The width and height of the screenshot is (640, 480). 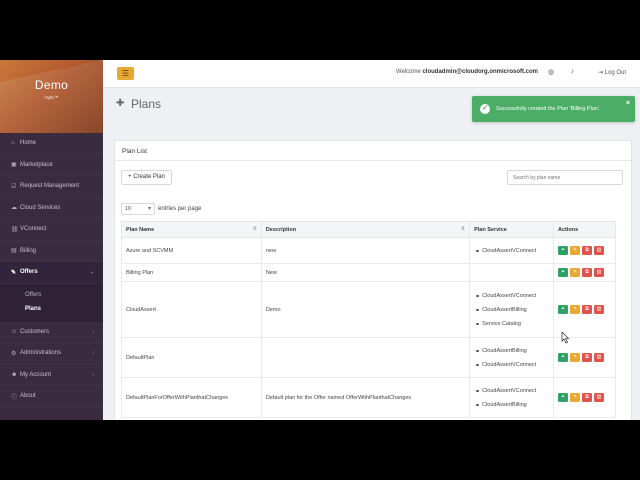 What do you see at coordinates (15, 229) in the screenshot?
I see `link-icon: ⛓` at bounding box center [15, 229].